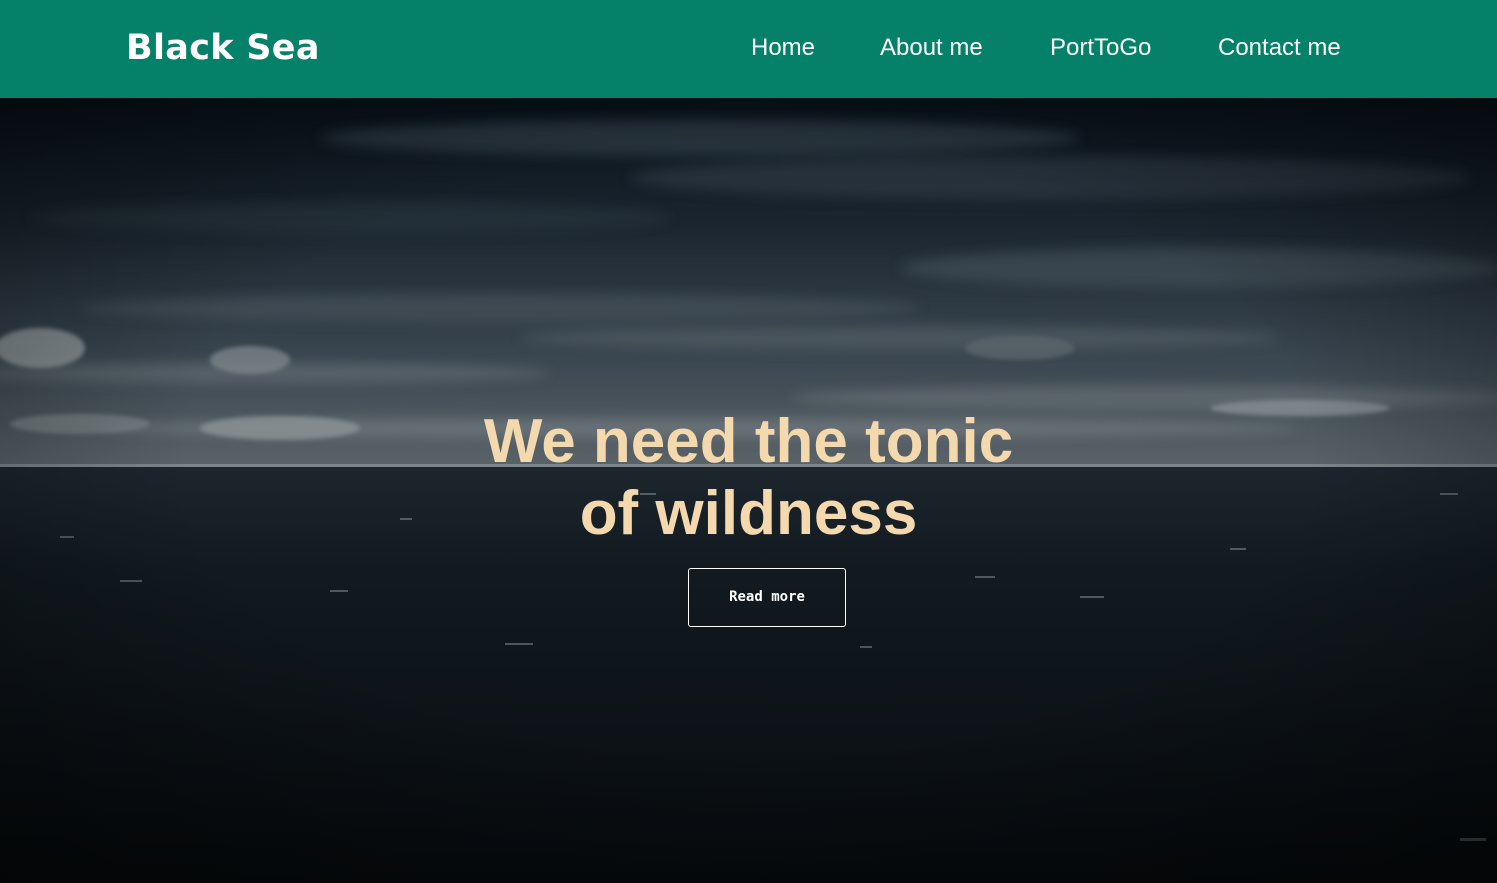 The image size is (1497, 883). I want to click on site-logo: Black Sea, so click(223, 48).